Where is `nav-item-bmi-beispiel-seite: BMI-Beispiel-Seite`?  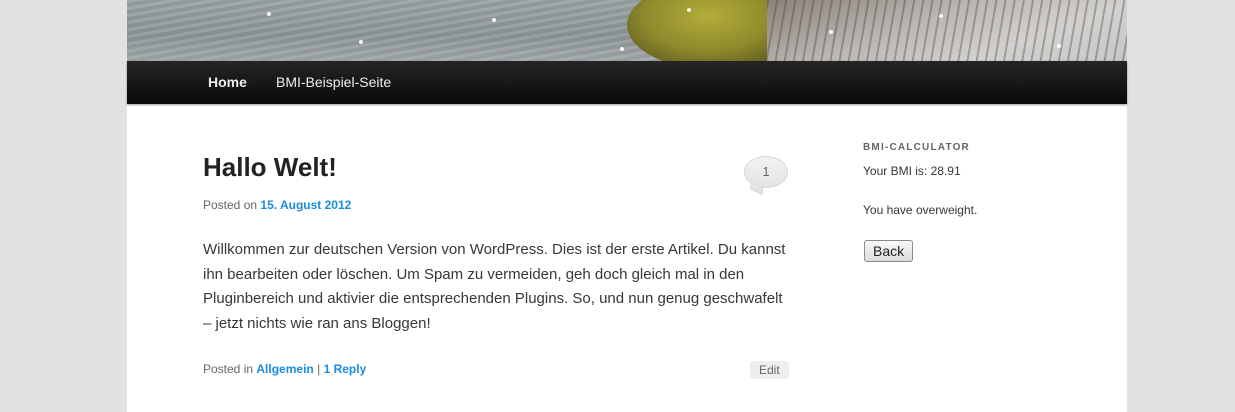
nav-item-bmi-beispiel-seite: BMI-Beispiel-Seite is located at coordinates (333, 82).